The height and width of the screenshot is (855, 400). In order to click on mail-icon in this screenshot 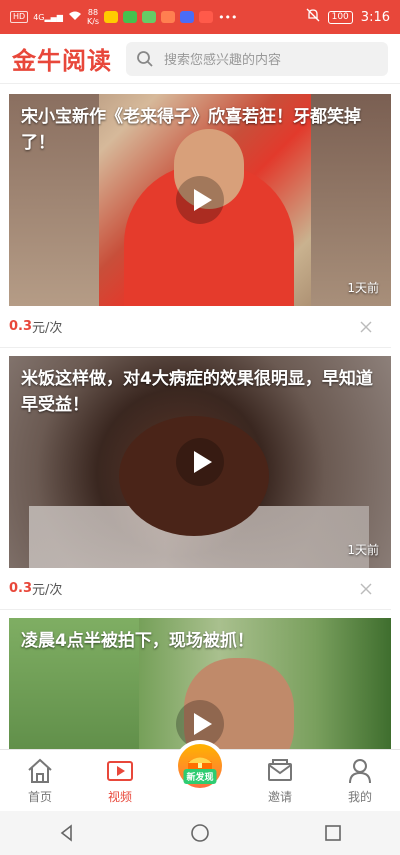, I will do `click(280, 770)`.